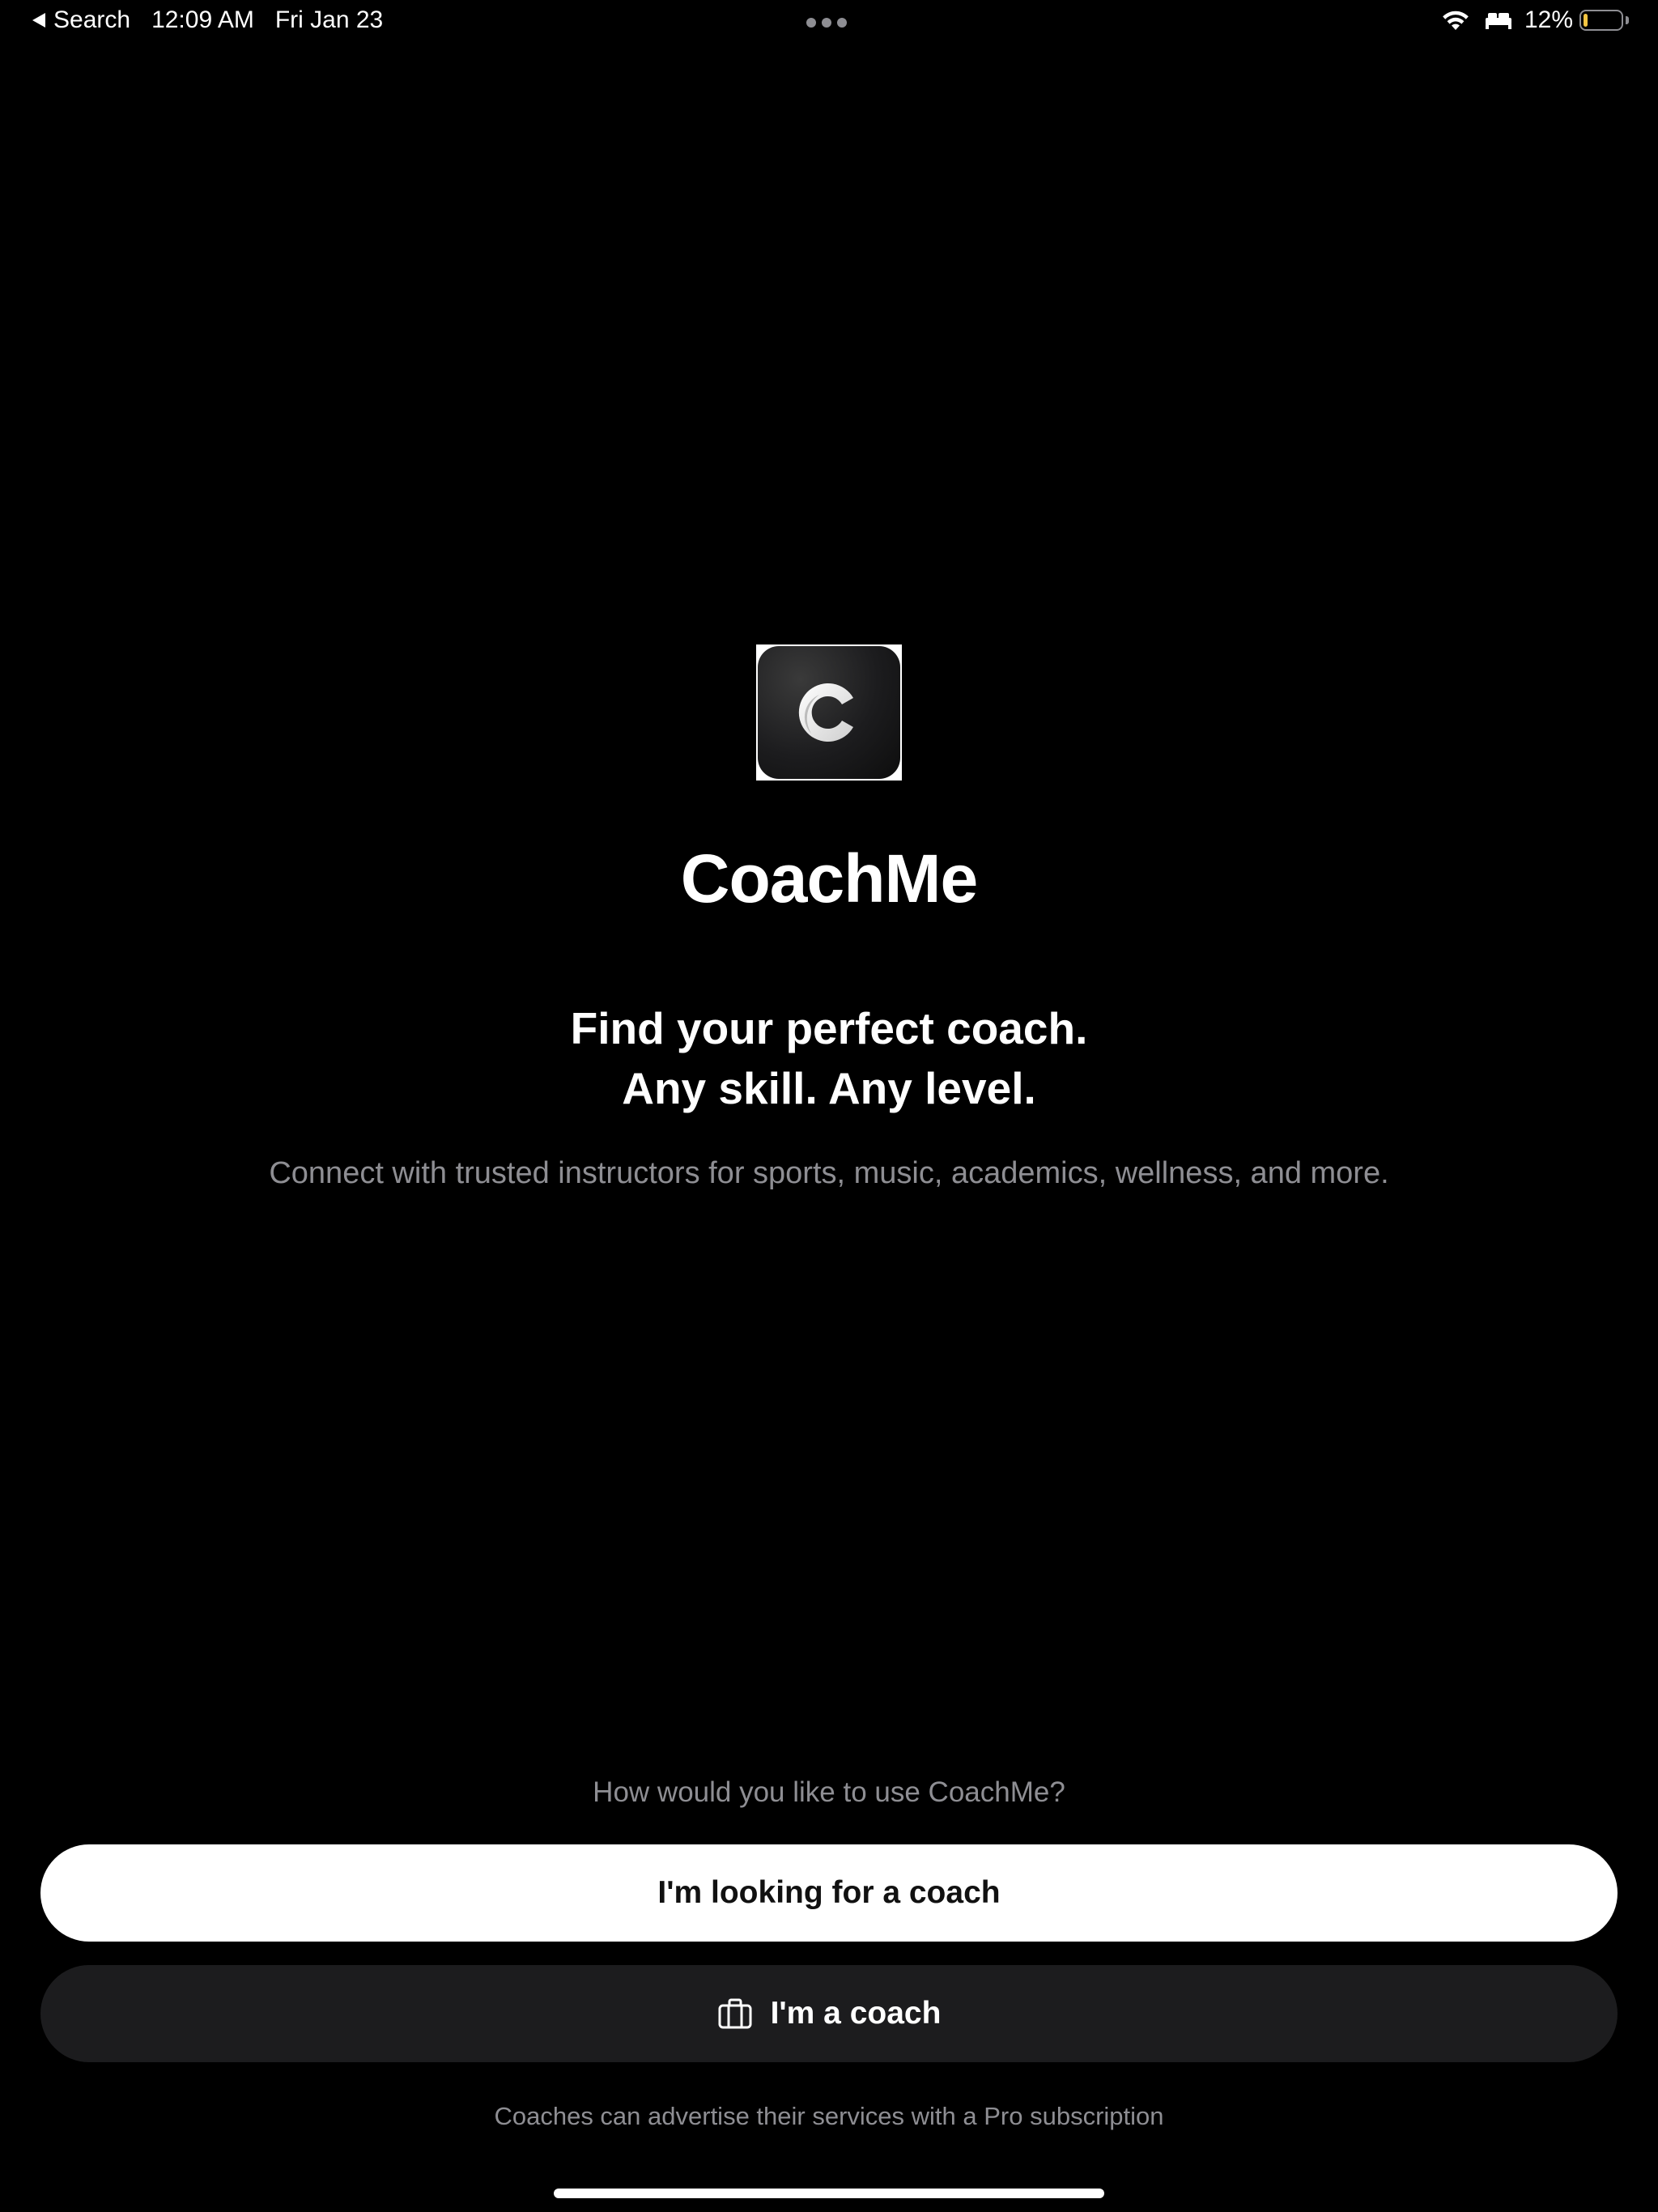  What do you see at coordinates (829, 1028) in the screenshot?
I see `headline-line-1: Find your perfect coach.` at bounding box center [829, 1028].